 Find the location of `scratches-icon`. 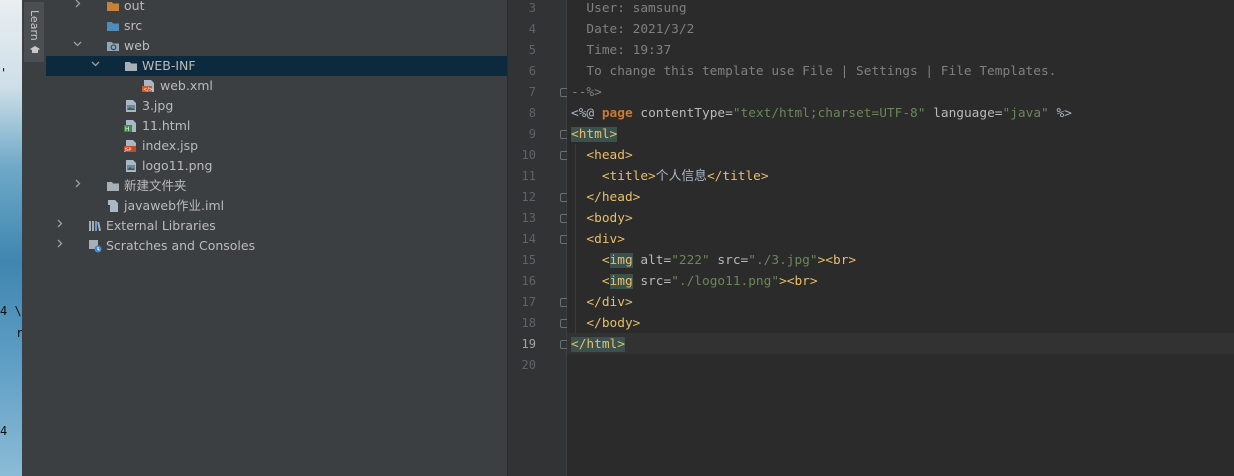

scratches-icon is located at coordinates (95, 246).